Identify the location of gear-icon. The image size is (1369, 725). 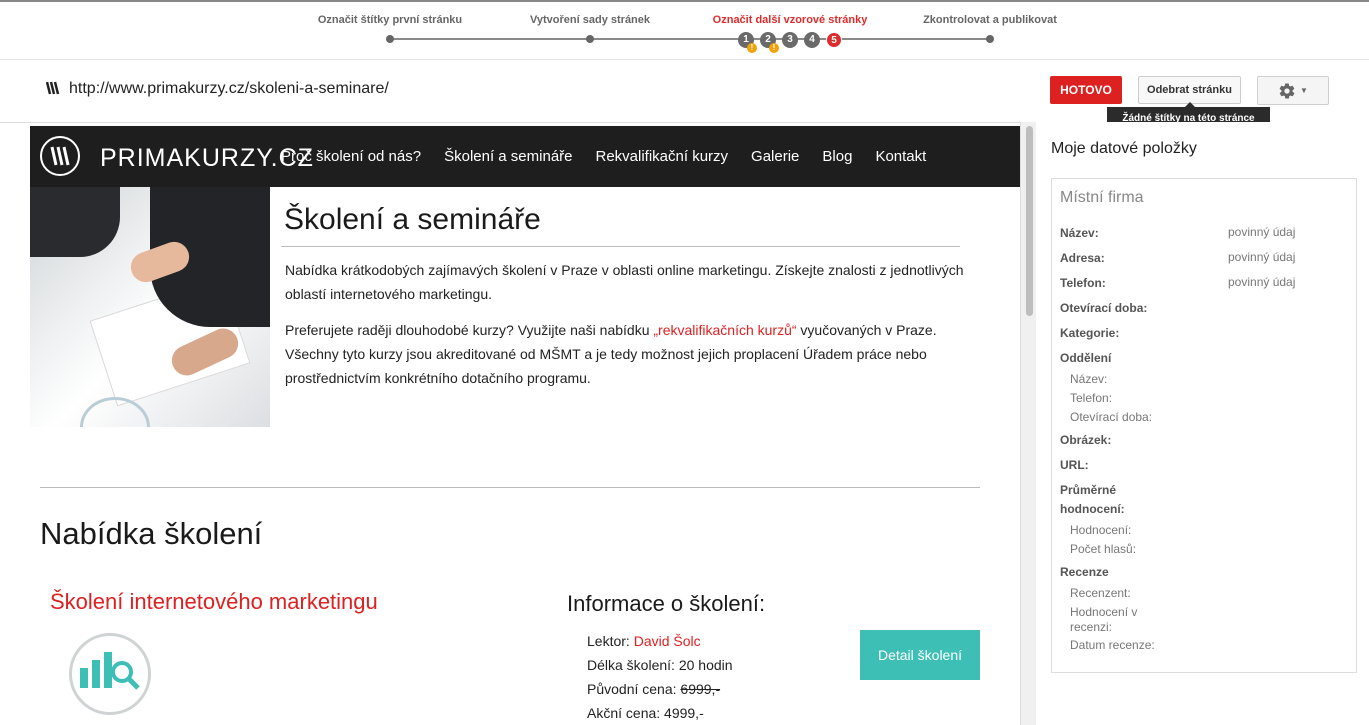
(1287, 90).